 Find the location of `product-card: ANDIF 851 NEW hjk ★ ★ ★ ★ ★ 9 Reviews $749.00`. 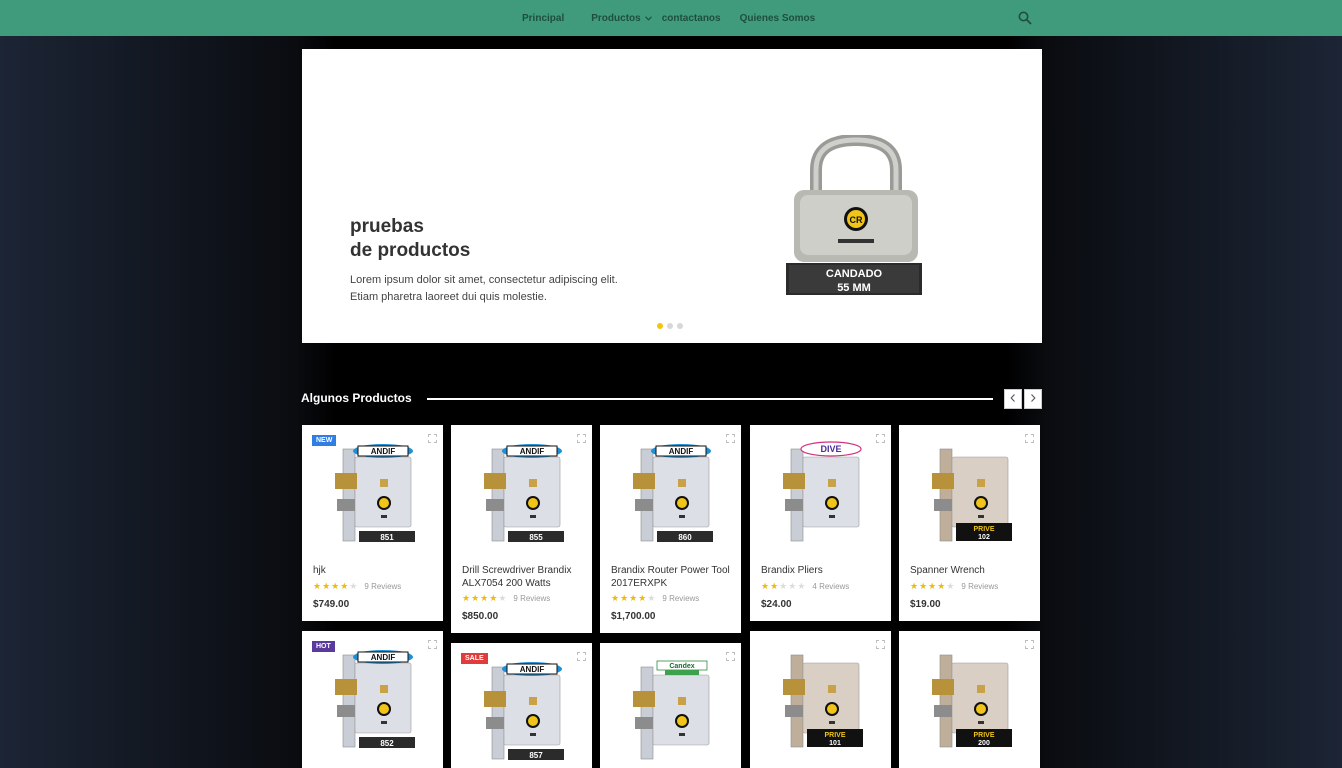

product-card: ANDIF 851 NEW hjk ★ ★ ★ ★ ★ 9 Reviews $749.00 is located at coordinates (372, 523).